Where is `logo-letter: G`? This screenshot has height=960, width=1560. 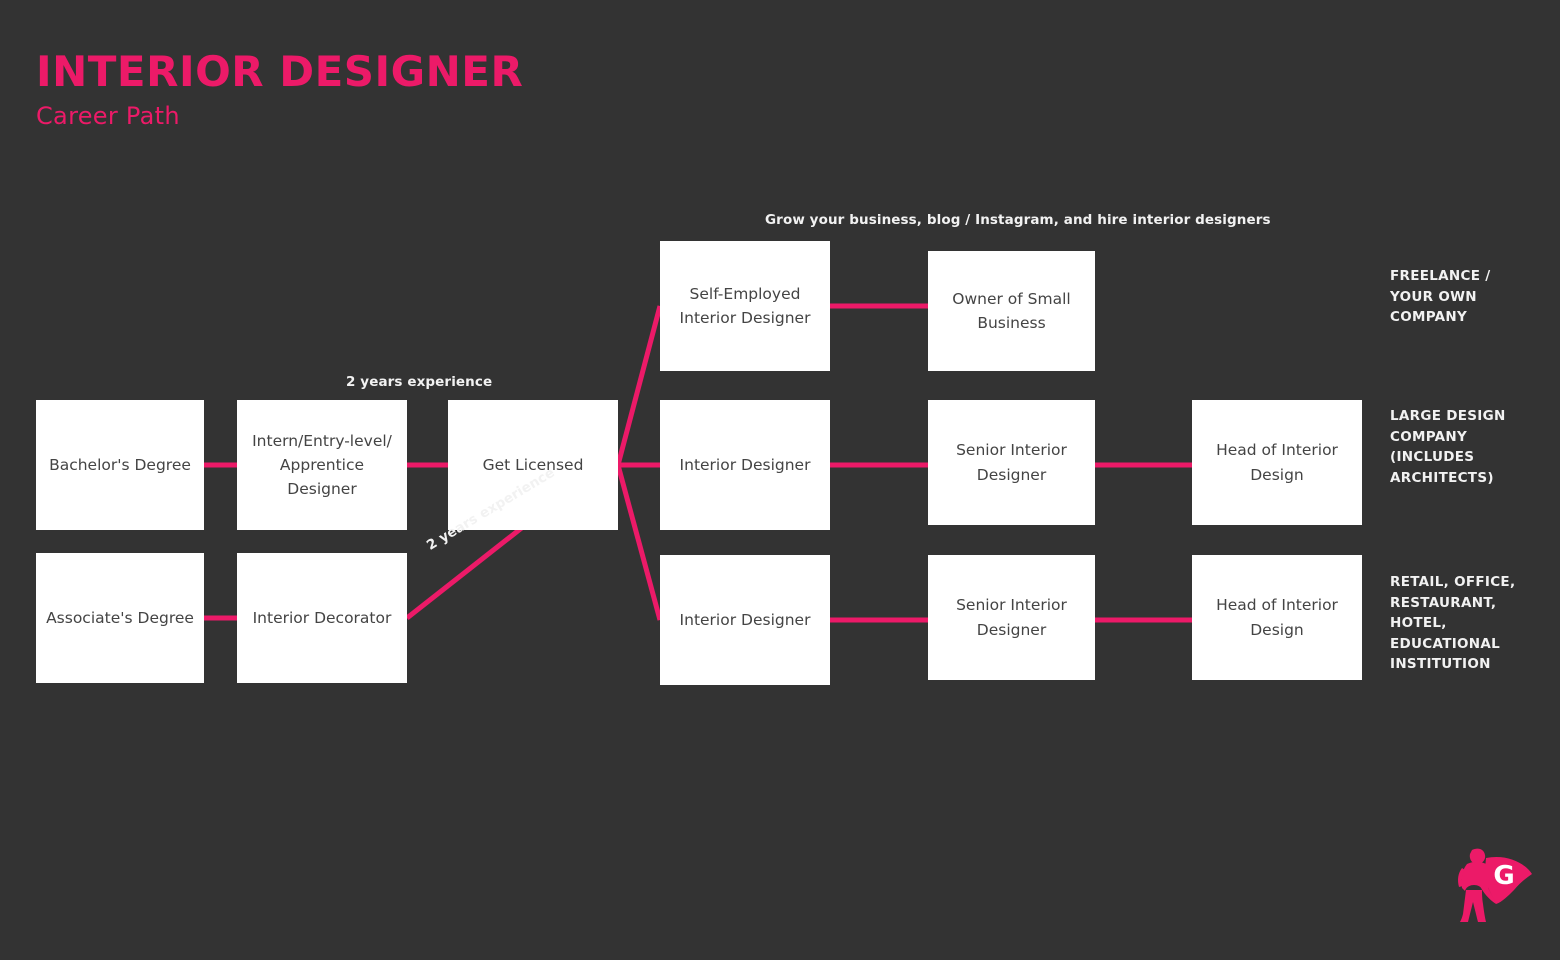 logo-letter: G is located at coordinates (1503, 876).